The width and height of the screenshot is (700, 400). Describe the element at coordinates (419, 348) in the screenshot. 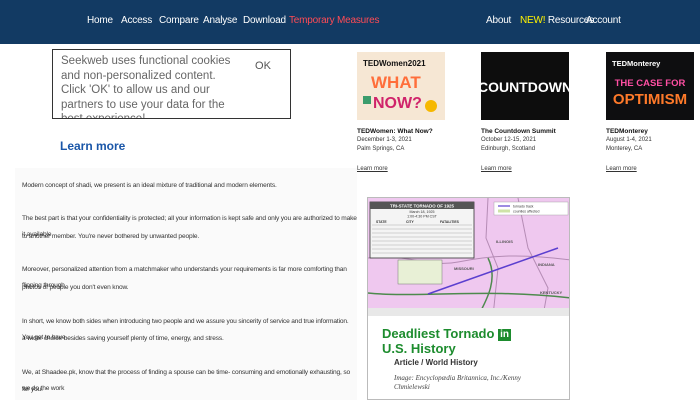

I see `tornado-headline-line2: U.S. History` at that location.